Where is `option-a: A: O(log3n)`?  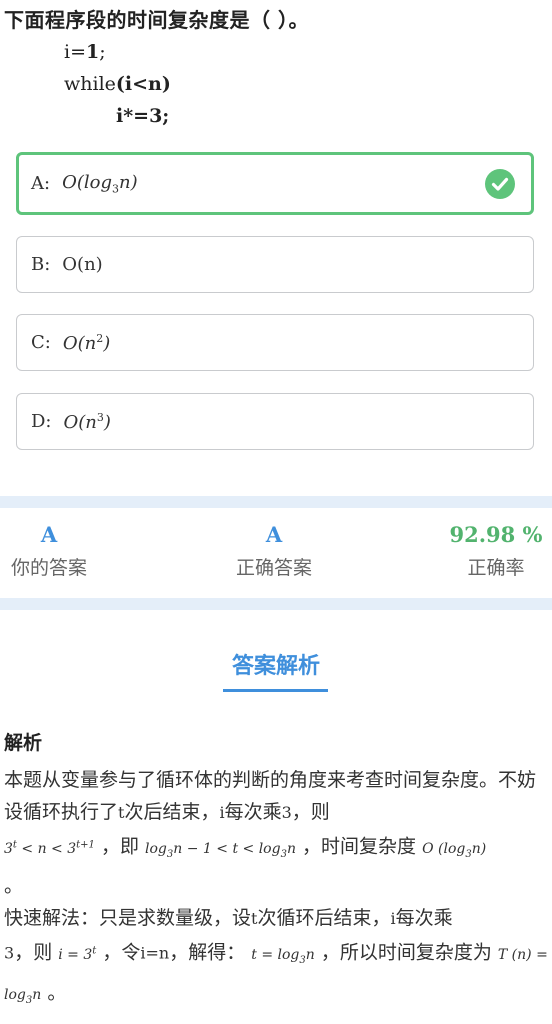 option-a: A: O(log3n) is located at coordinates (275, 183).